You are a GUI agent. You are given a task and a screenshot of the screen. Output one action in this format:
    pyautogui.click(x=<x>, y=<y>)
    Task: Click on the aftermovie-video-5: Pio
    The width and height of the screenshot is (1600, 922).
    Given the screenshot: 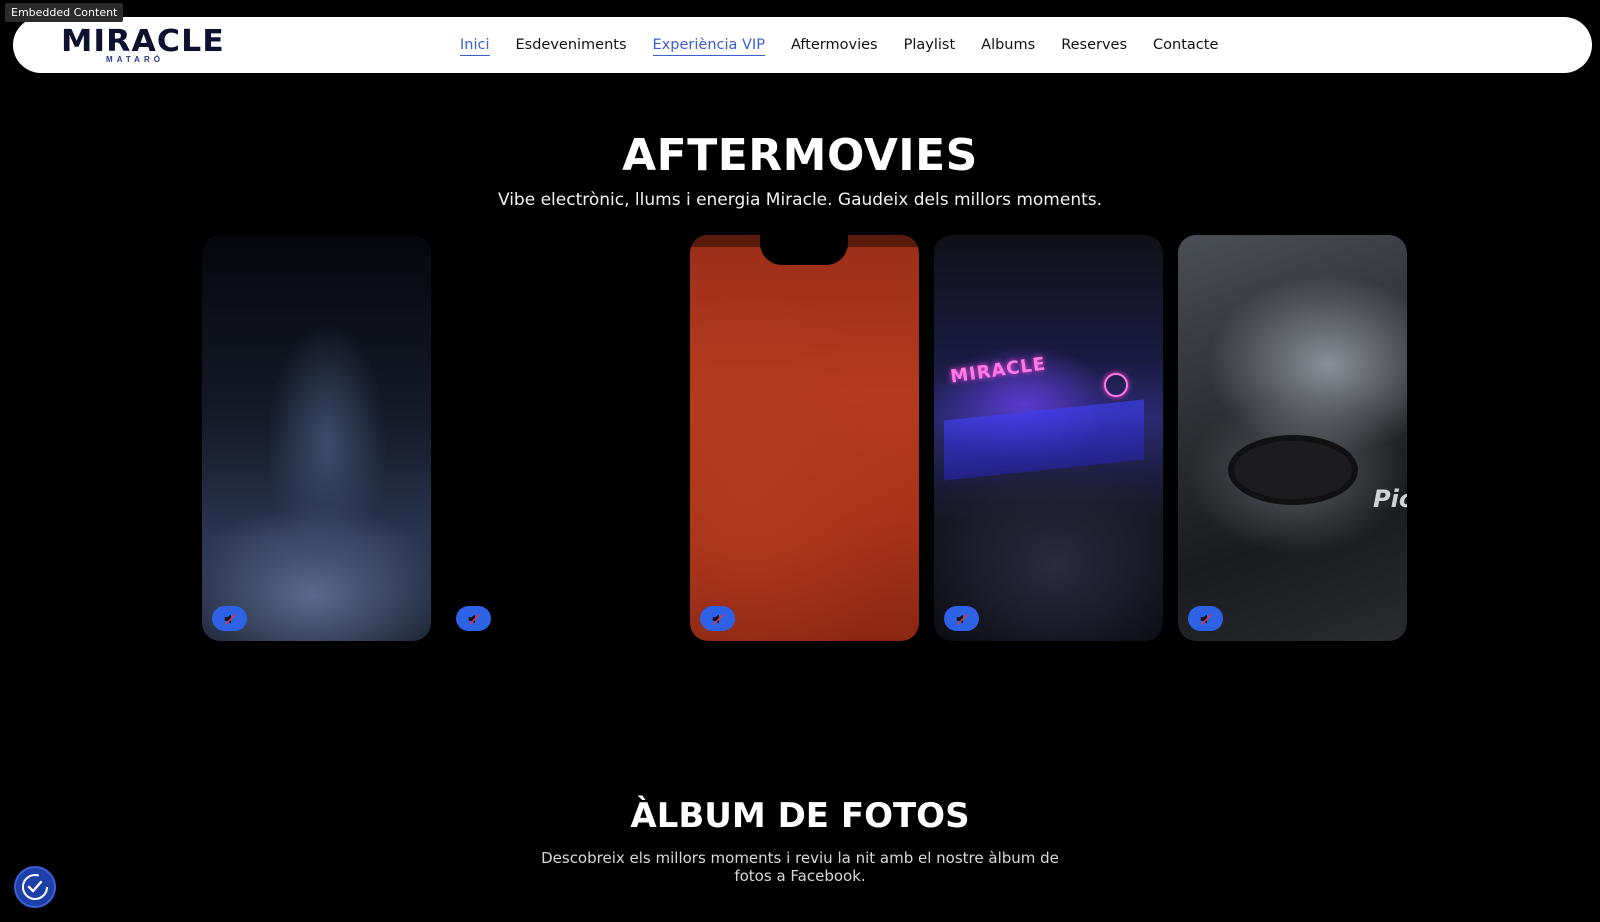 What is the action you would take?
    pyautogui.click(x=1292, y=438)
    